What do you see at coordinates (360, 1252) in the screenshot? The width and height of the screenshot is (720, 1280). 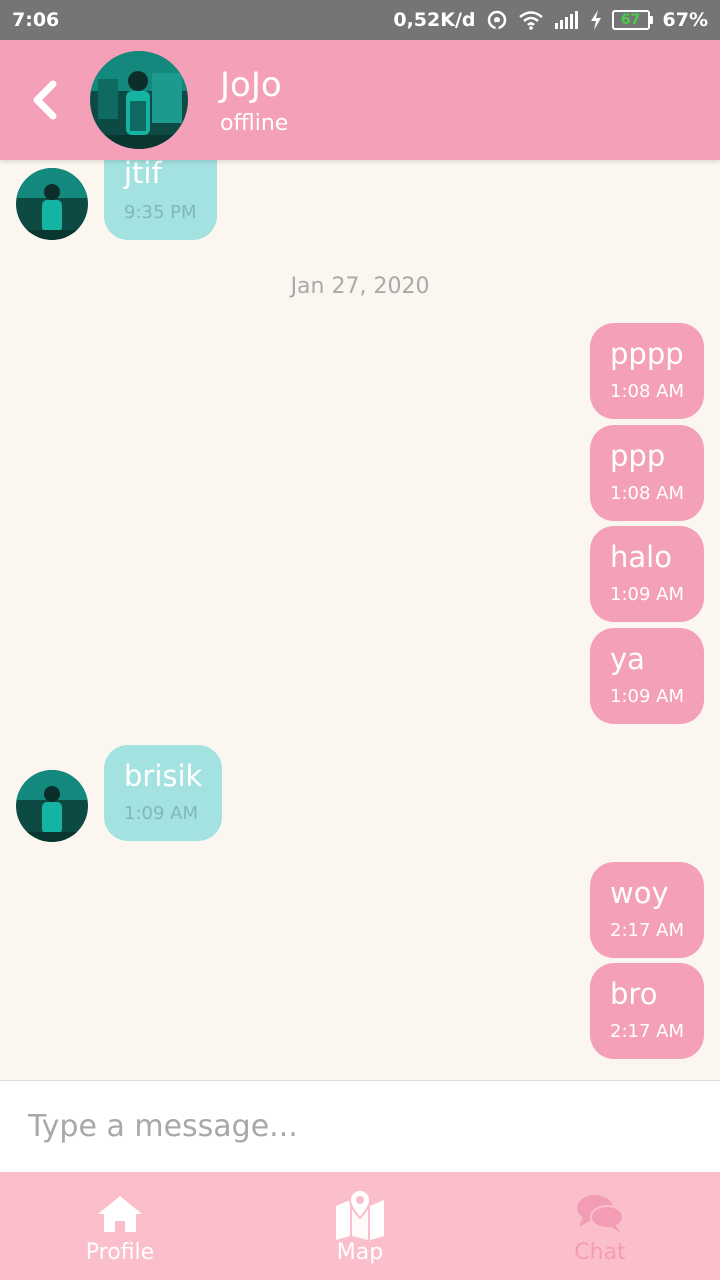 I see `nav-label: Map` at bounding box center [360, 1252].